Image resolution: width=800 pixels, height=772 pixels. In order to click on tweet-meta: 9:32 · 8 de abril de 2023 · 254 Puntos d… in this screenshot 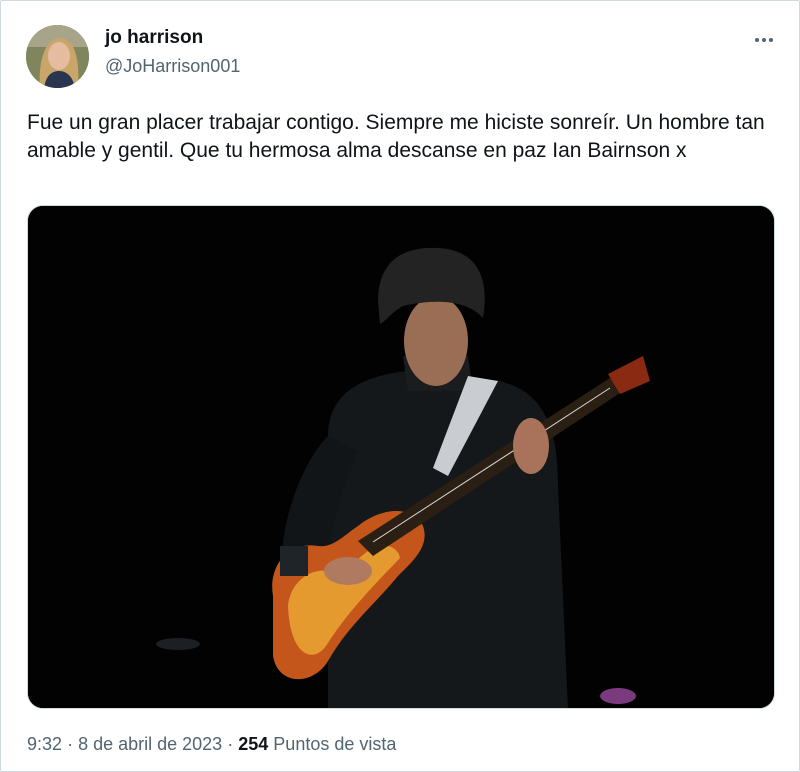, I will do `click(211, 744)`.